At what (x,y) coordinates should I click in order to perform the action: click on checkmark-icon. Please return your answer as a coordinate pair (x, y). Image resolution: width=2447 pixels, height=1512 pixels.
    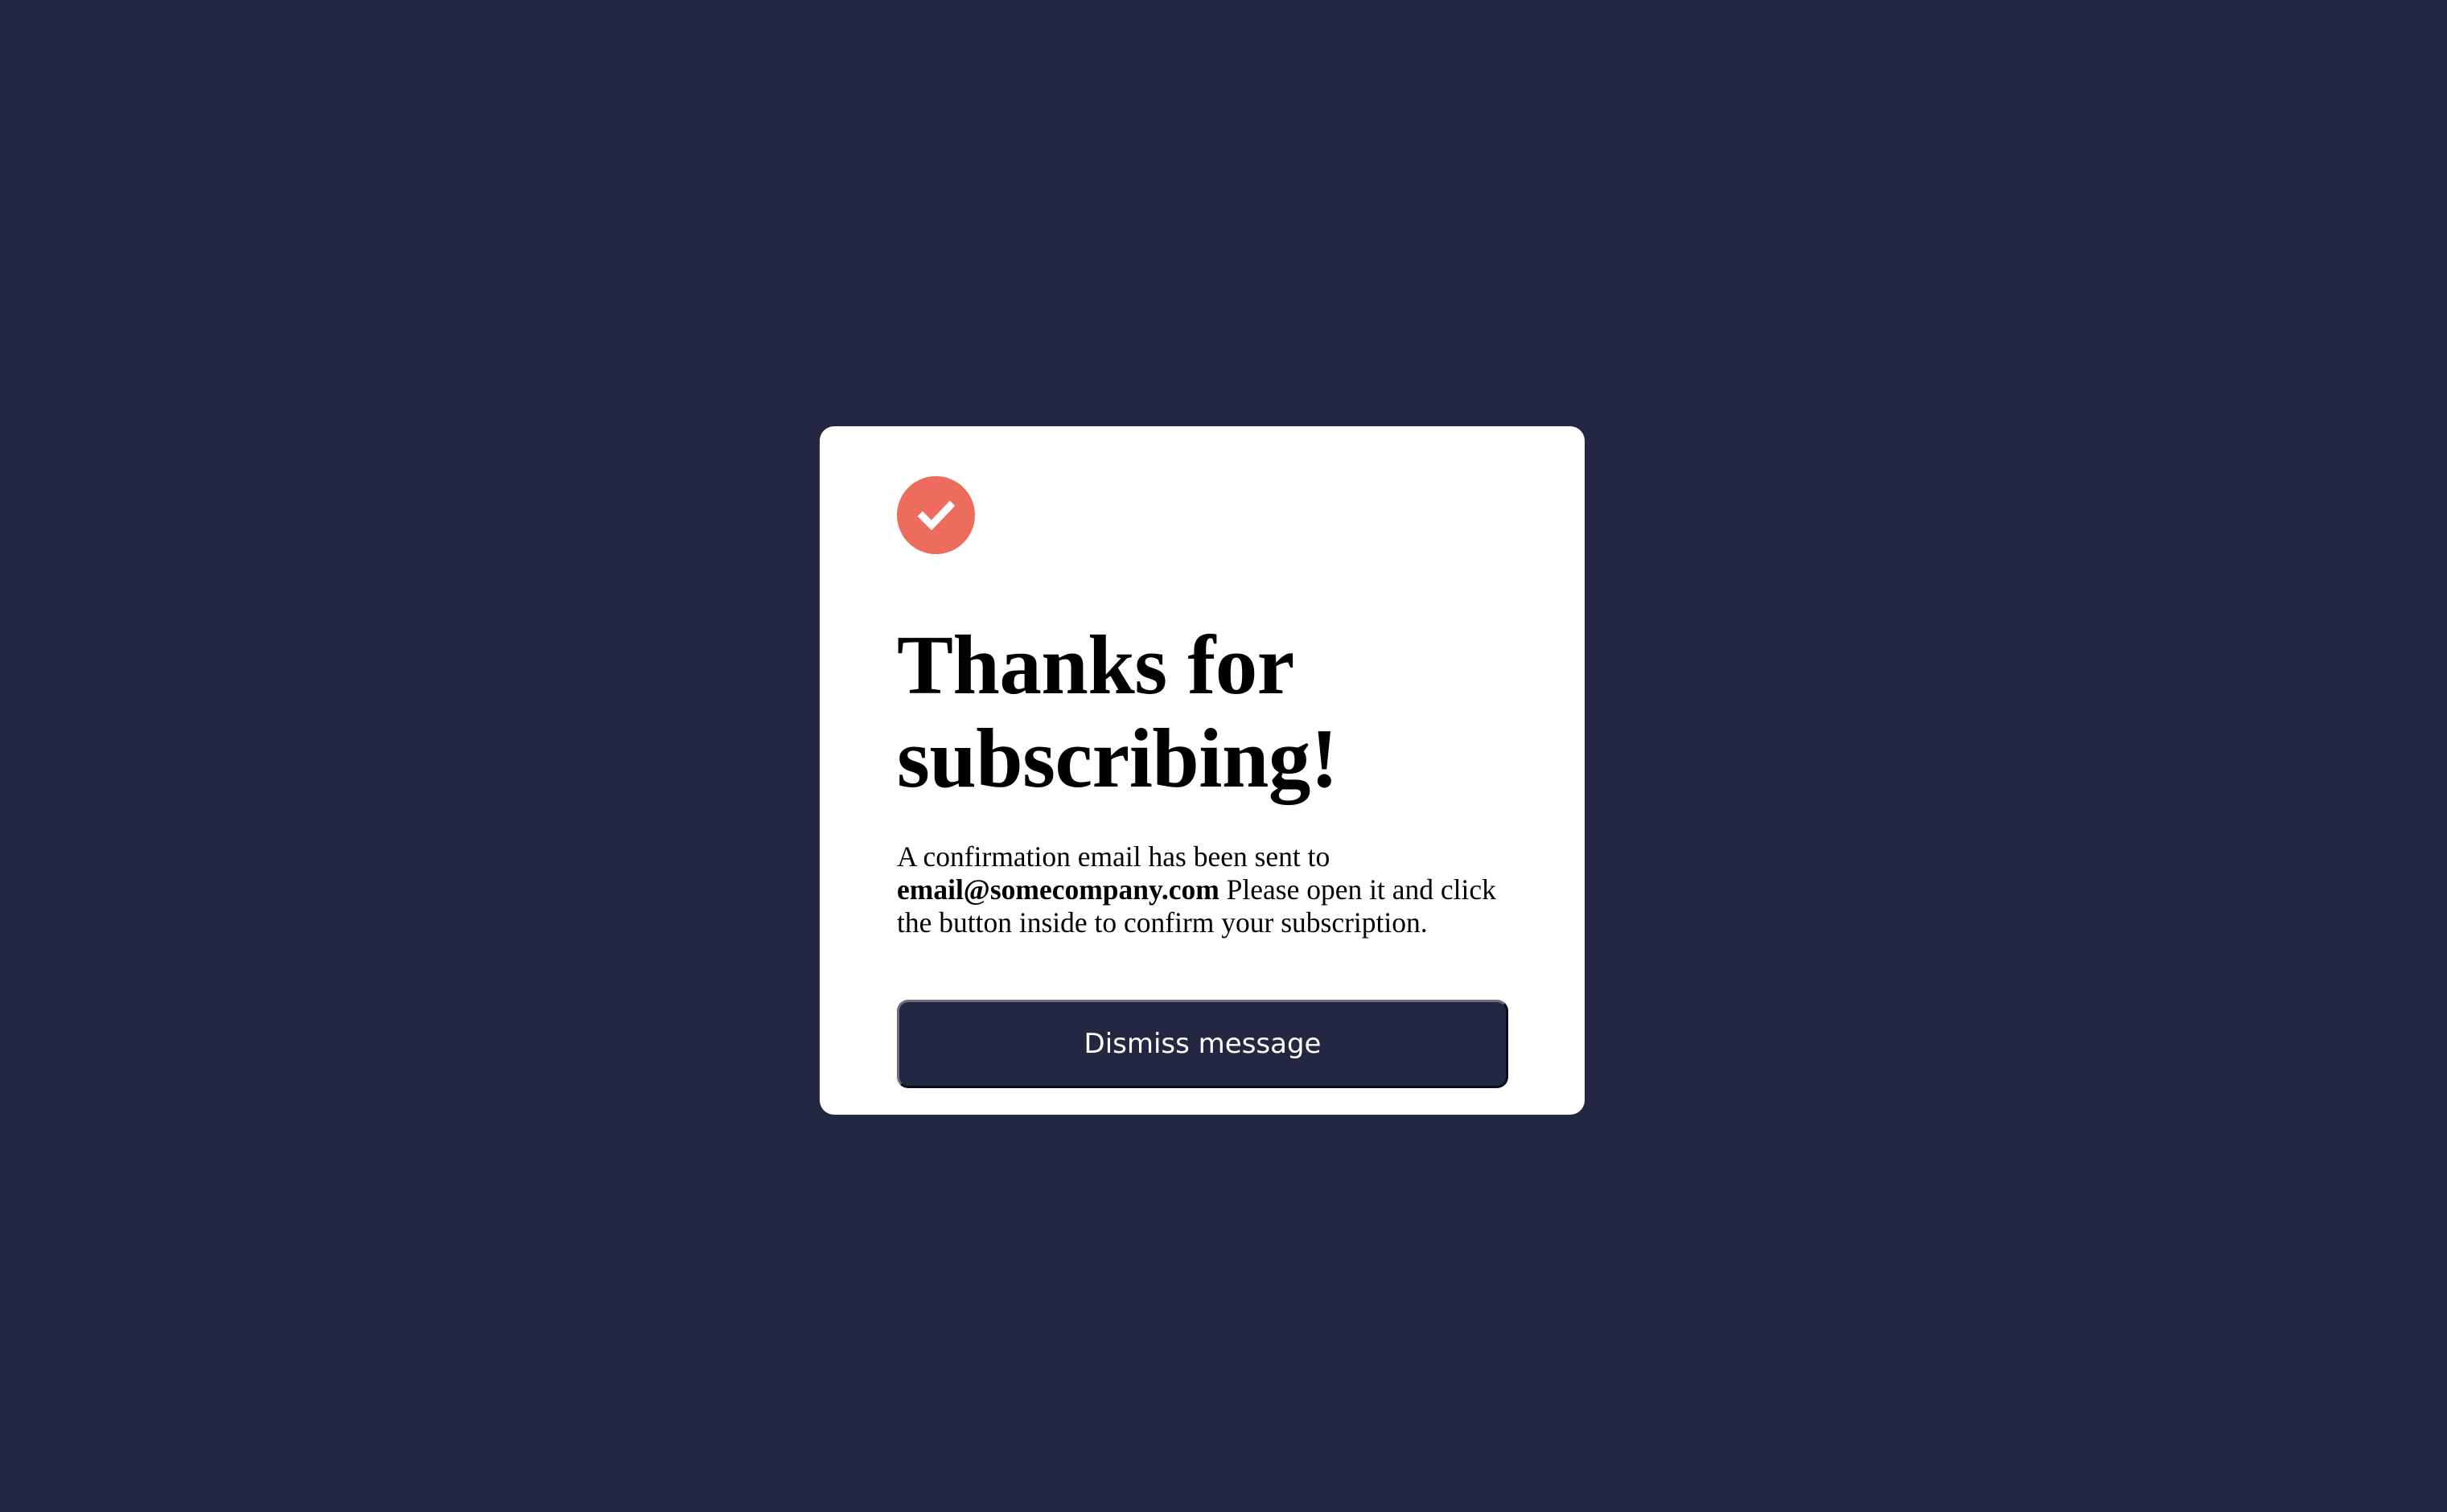
    Looking at the image, I should click on (936, 515).